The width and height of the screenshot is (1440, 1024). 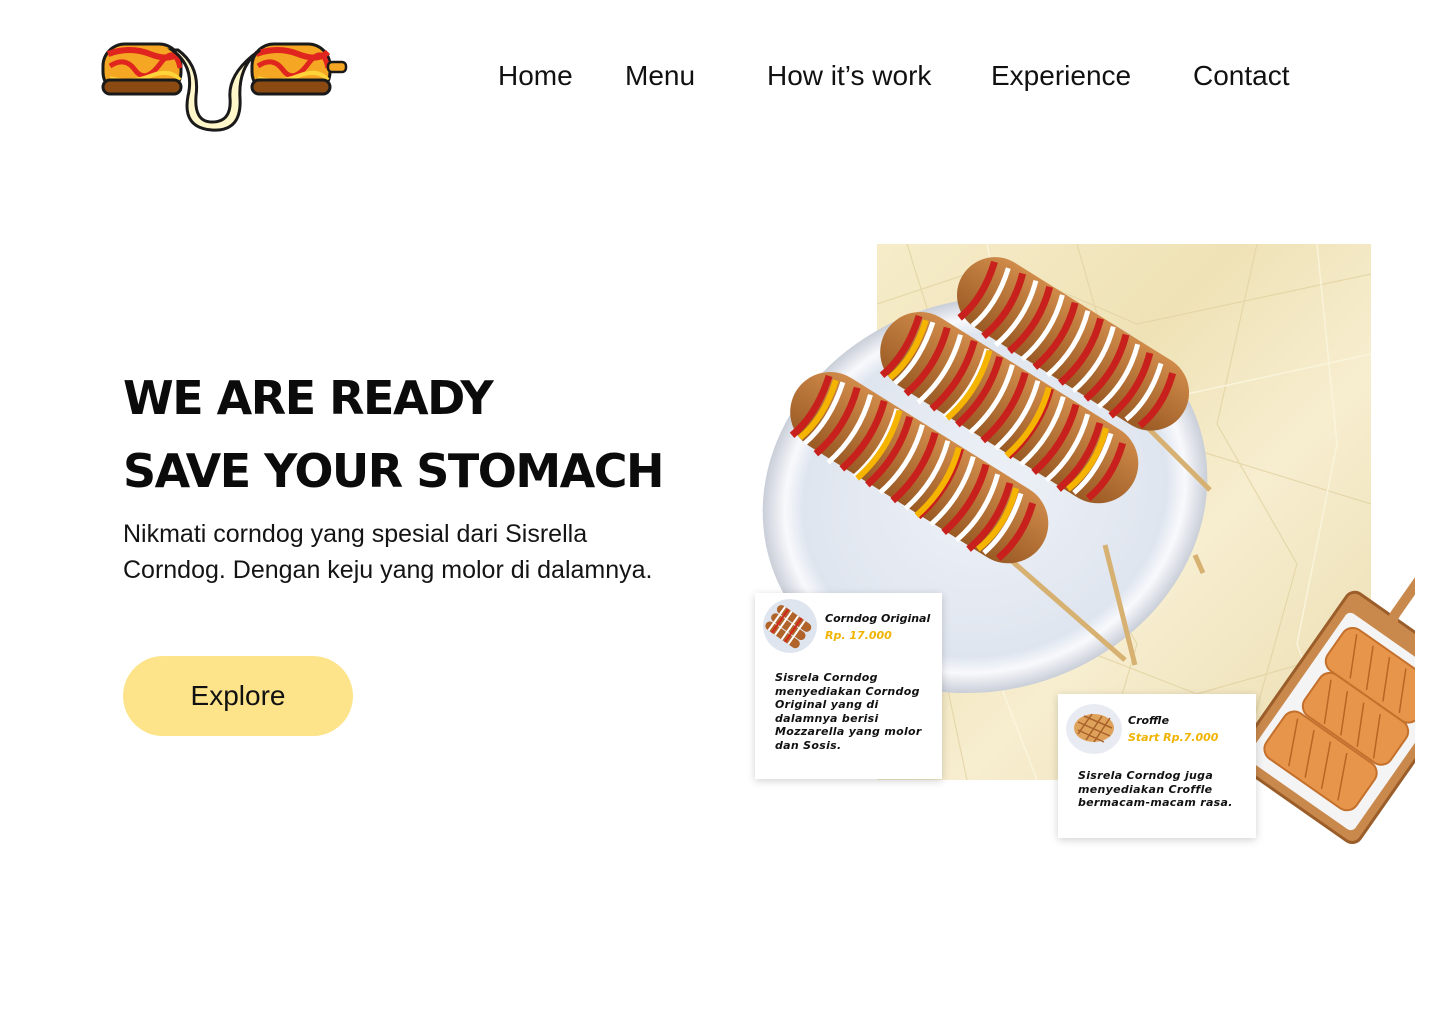 What do you see at coordinates (1061, 76) in the screenshot?
I see `nav-item-experience: Experience` at bounding box center [1061, 76].